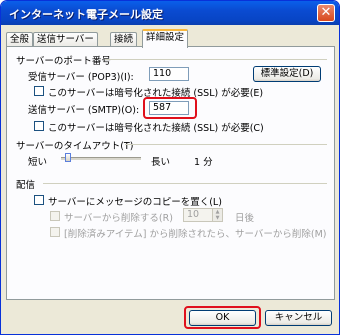 This screenshot has height=335, width=340. I want to click on keep-copy-checkbox, so click(39, 200).